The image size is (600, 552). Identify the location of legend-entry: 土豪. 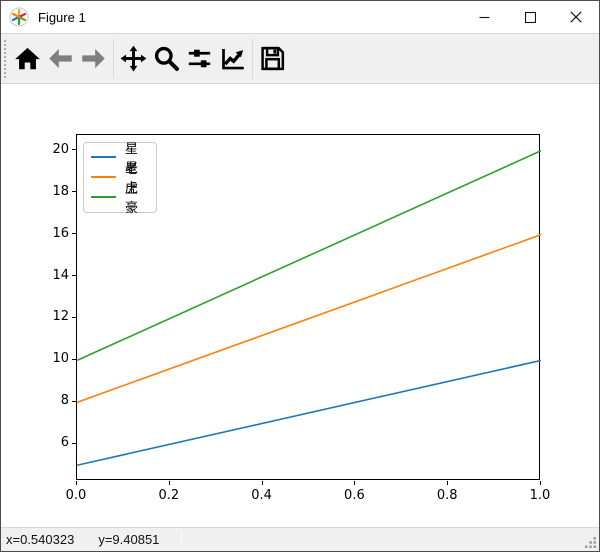
(120, 199).